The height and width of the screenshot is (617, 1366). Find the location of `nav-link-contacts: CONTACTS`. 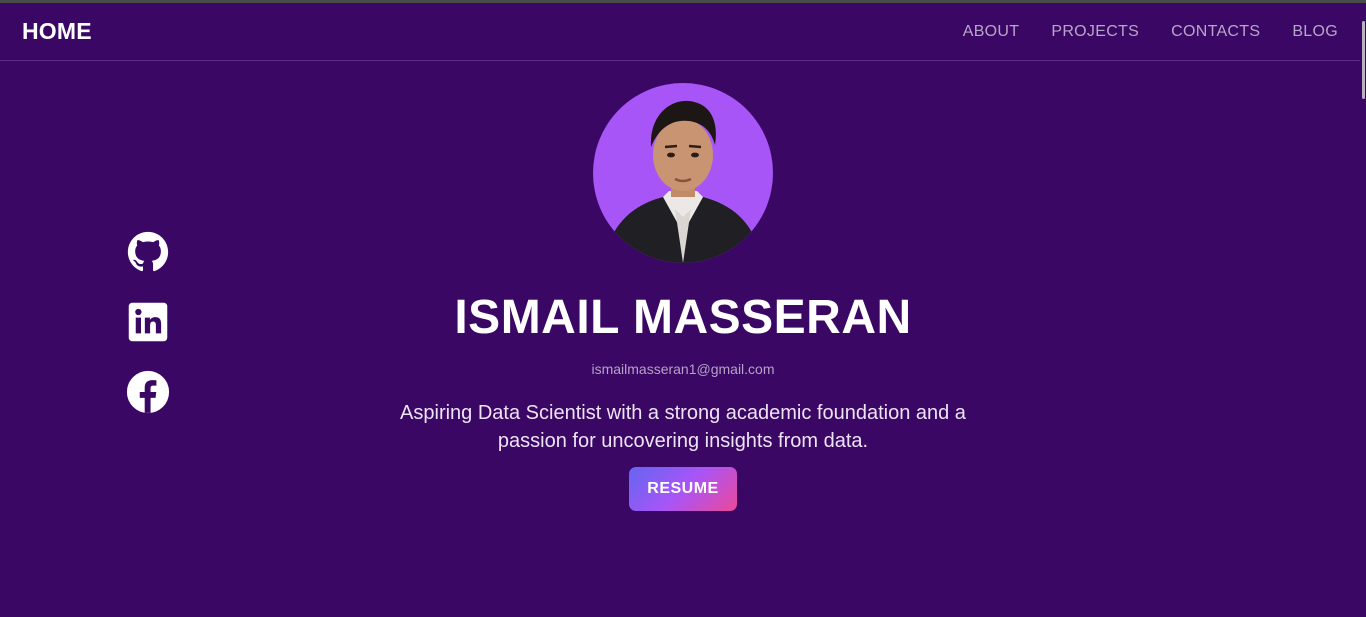

nav-link-contacts: CONTACTS is located at coordinates (1215, 32).